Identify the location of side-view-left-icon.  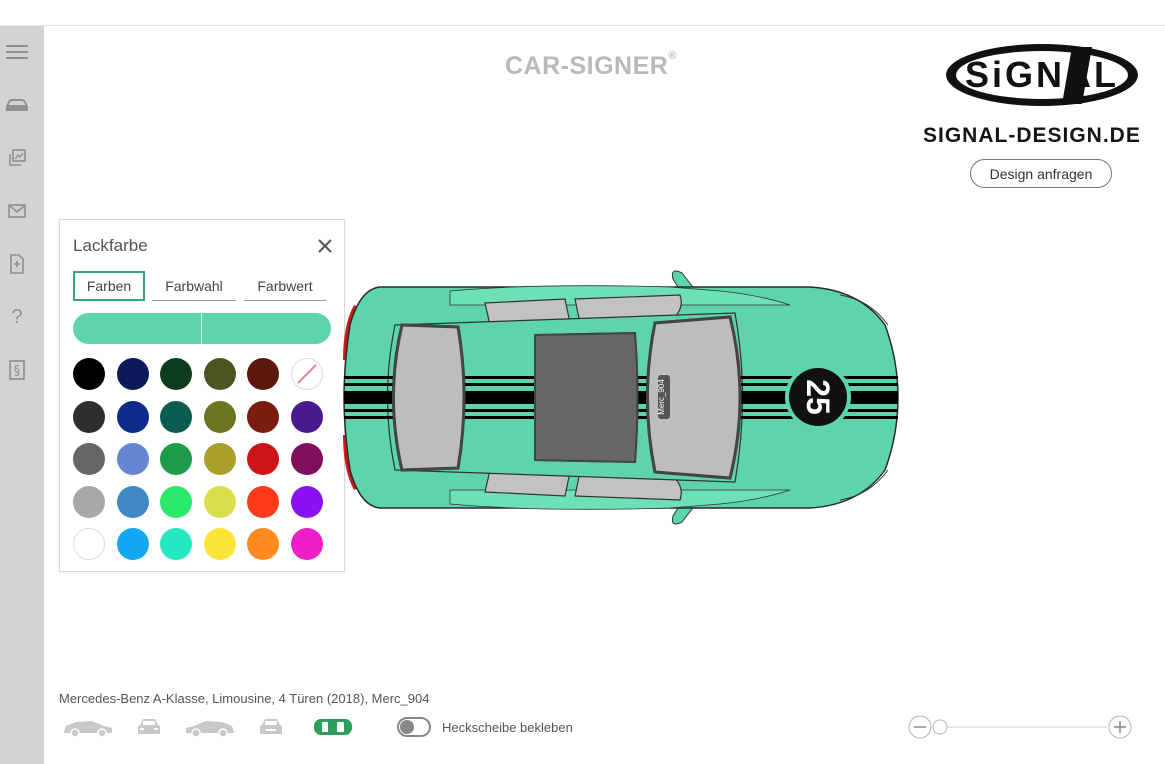
(88, 727).